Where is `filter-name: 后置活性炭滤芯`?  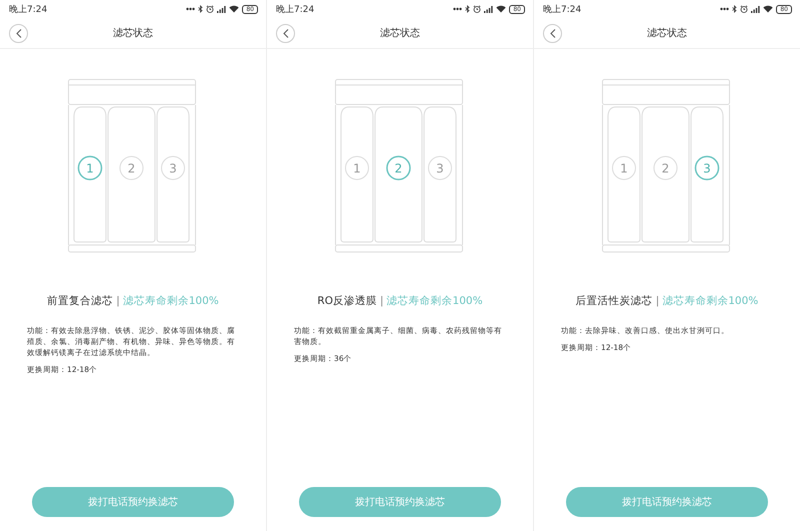
filter-name: 后置活性炭滤芯 is located at coordinates (614, 301).